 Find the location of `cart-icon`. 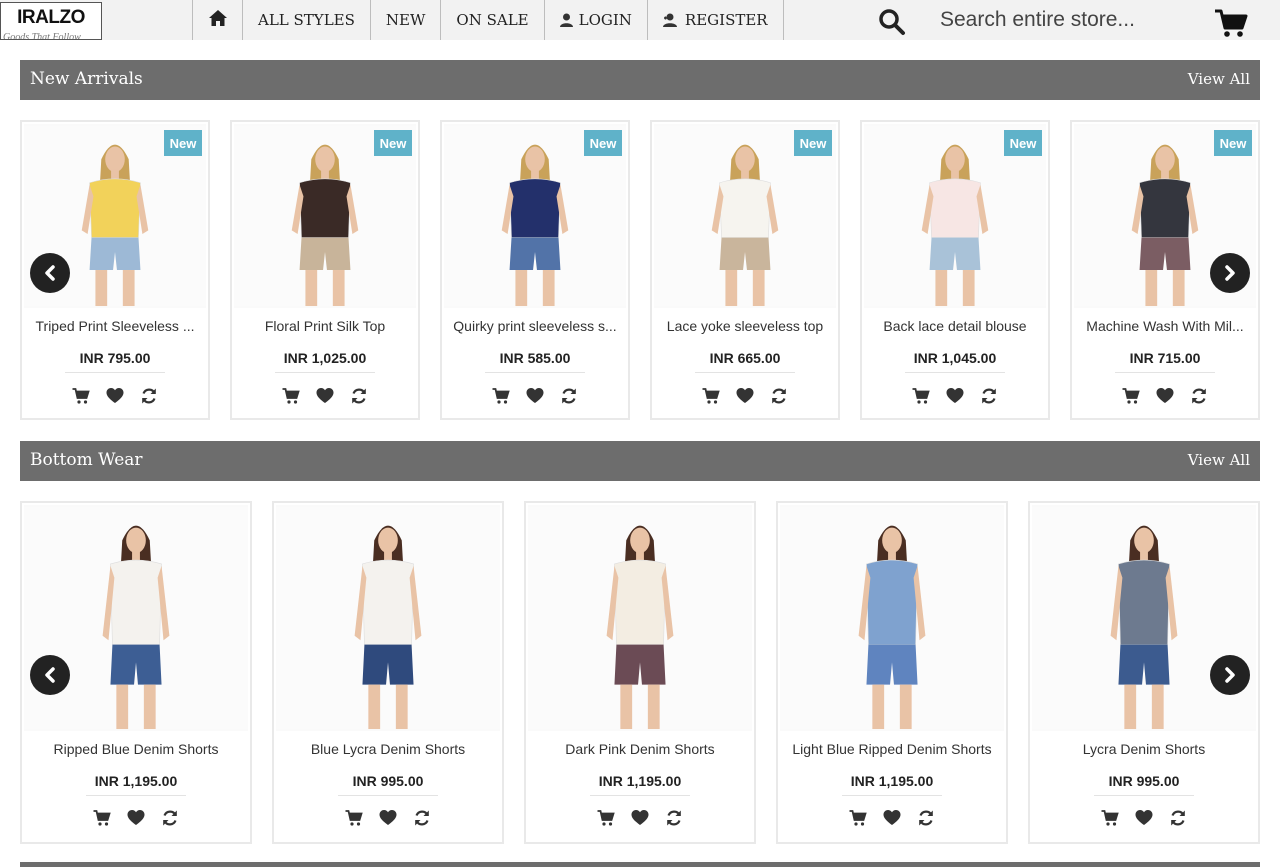

cart-icon is located at coordinates (1231, 23).